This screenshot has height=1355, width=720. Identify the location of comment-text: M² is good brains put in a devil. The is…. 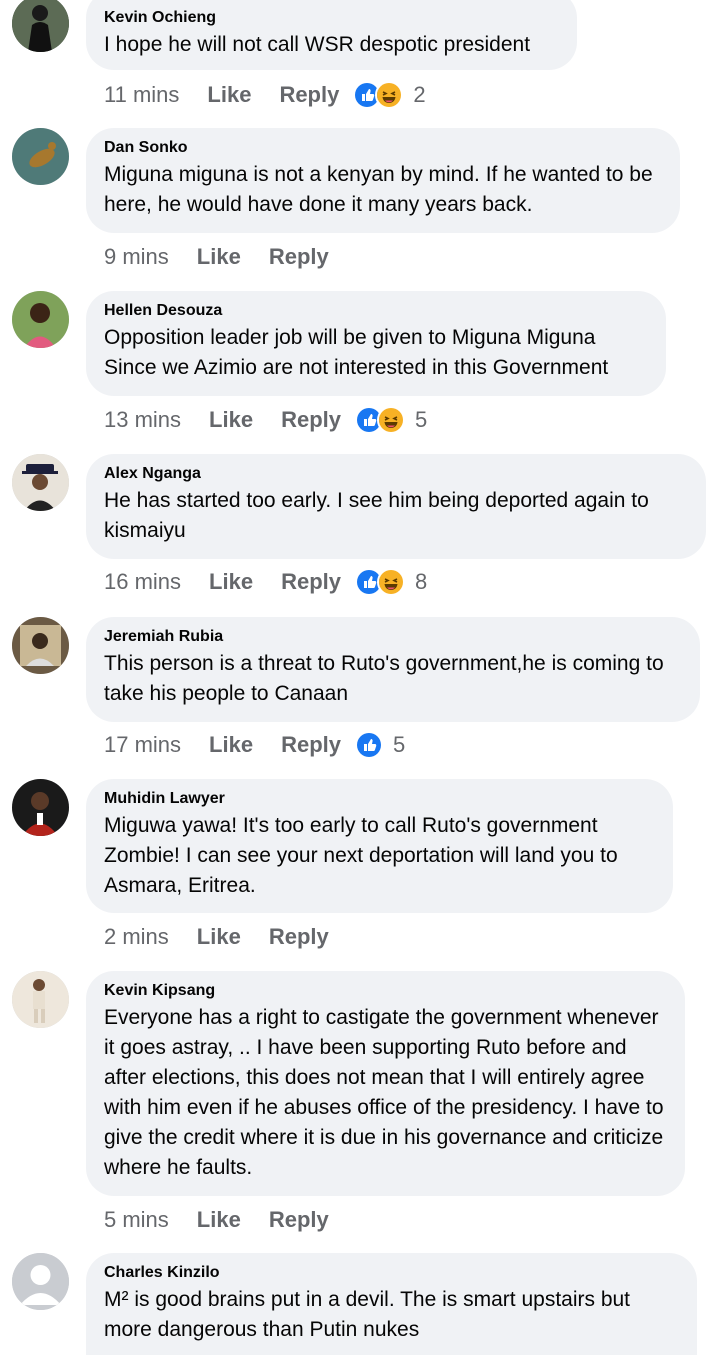
(367, 1314).